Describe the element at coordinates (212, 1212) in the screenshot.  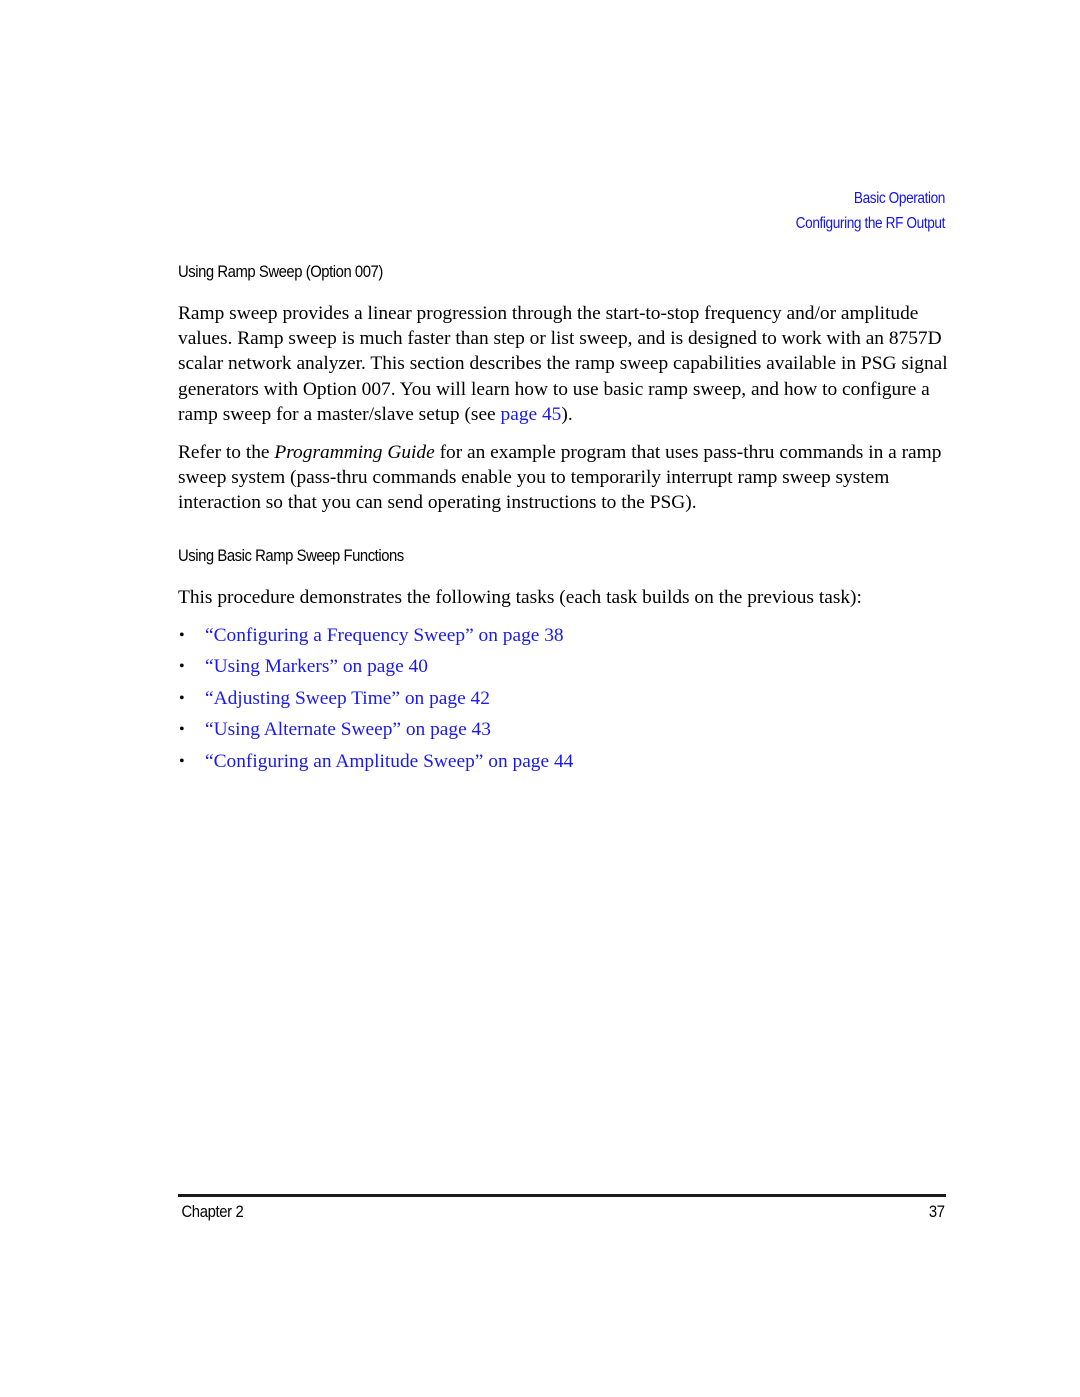
I see `footer-chapter-label: Chapter 2` at that location.